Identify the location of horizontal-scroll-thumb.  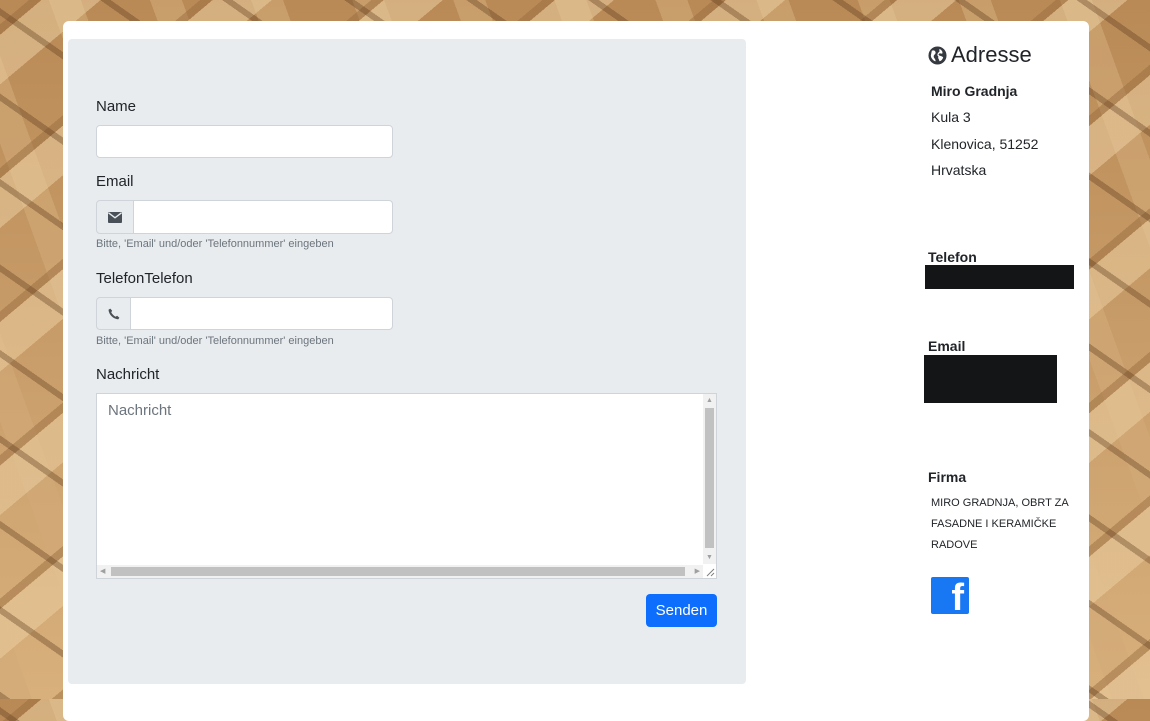
(398, 571).